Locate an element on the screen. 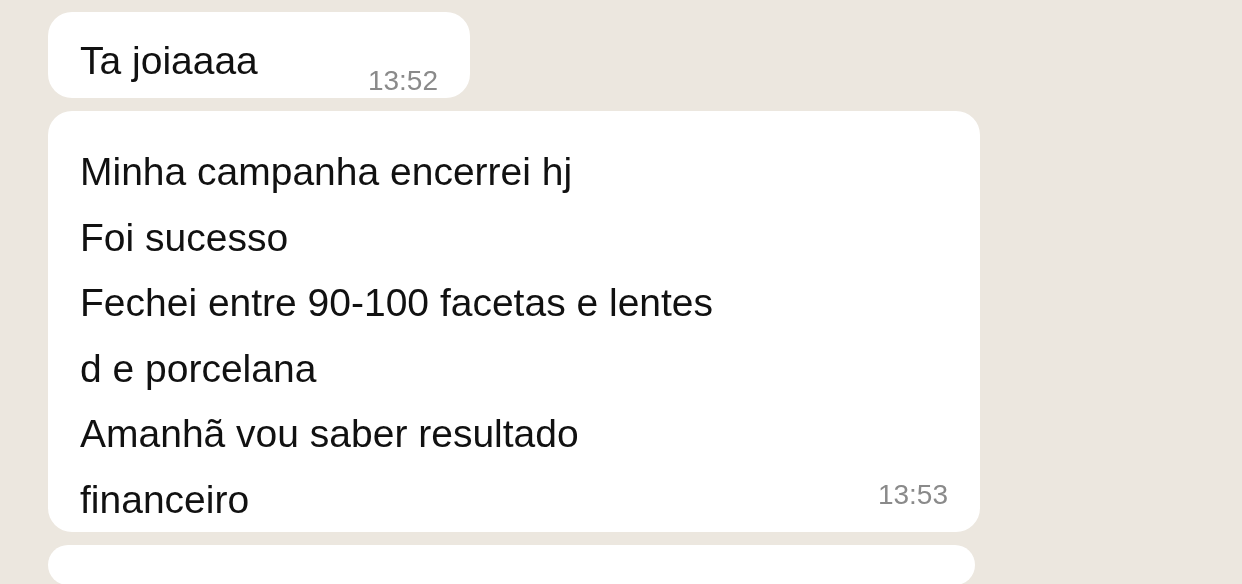 The height and width of the screenshot is (584, 1242). message-line: financeiro is located at coordinates (165, 499).